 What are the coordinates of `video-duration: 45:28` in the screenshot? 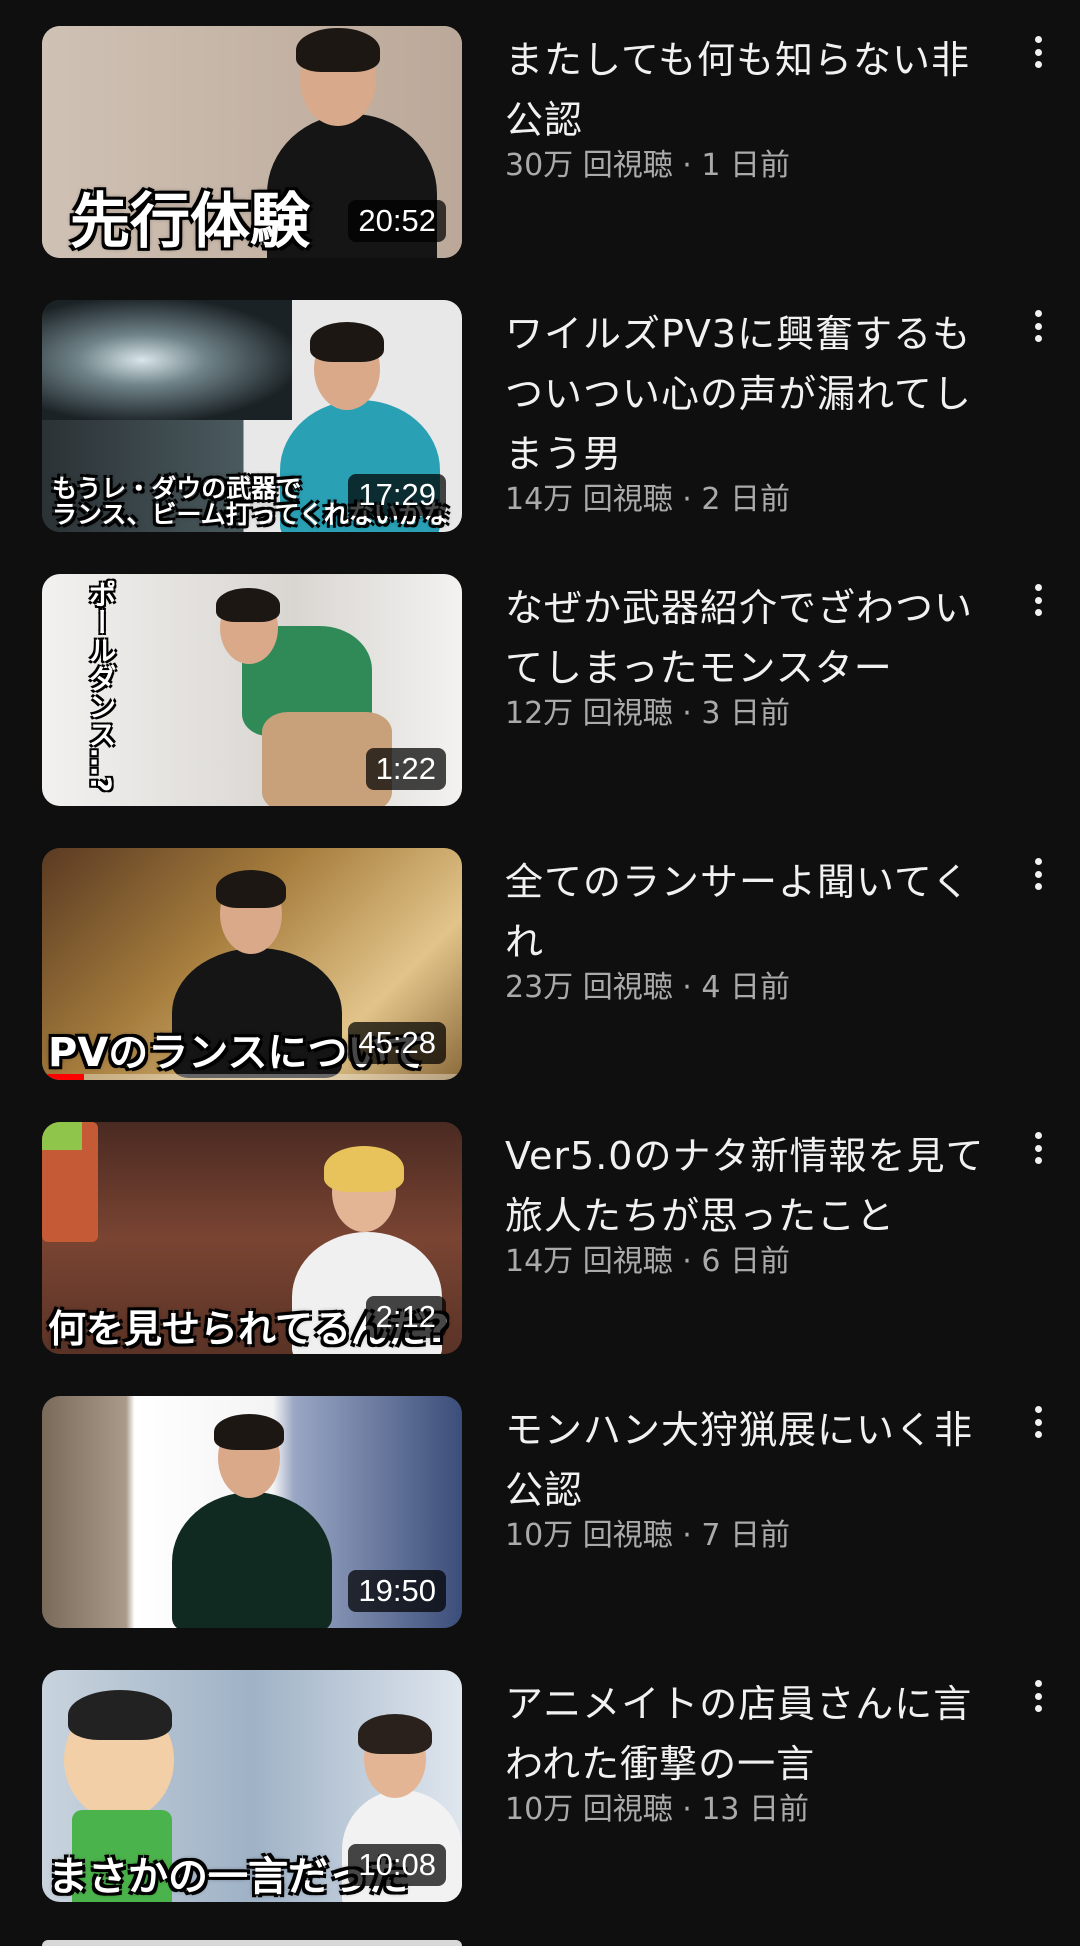 It's located at (397, 1042).